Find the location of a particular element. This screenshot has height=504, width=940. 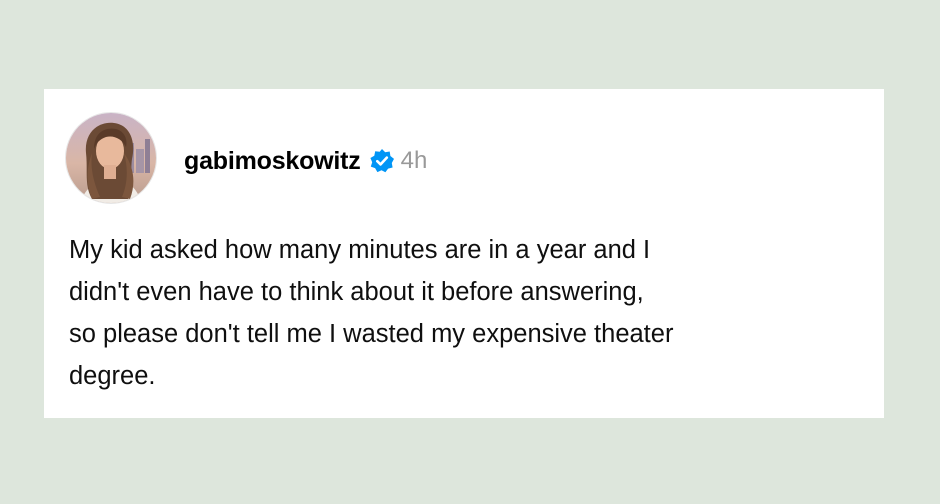

post-header: gabimoskowitz 4h is located at coordinates (305, 161).